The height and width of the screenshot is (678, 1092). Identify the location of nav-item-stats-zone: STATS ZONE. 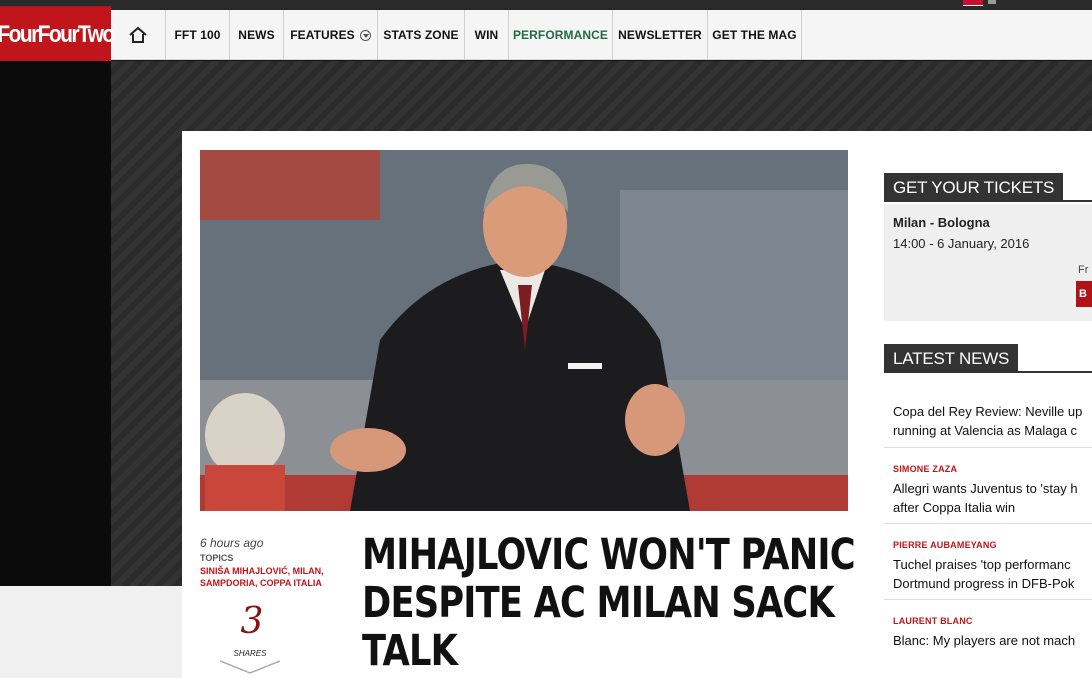
(421, 35).